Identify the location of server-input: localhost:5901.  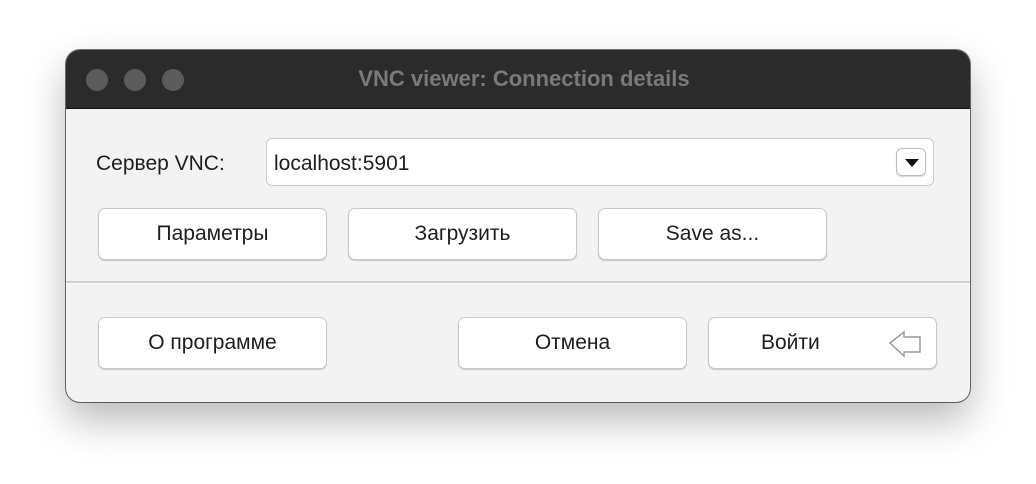
(341, 164).